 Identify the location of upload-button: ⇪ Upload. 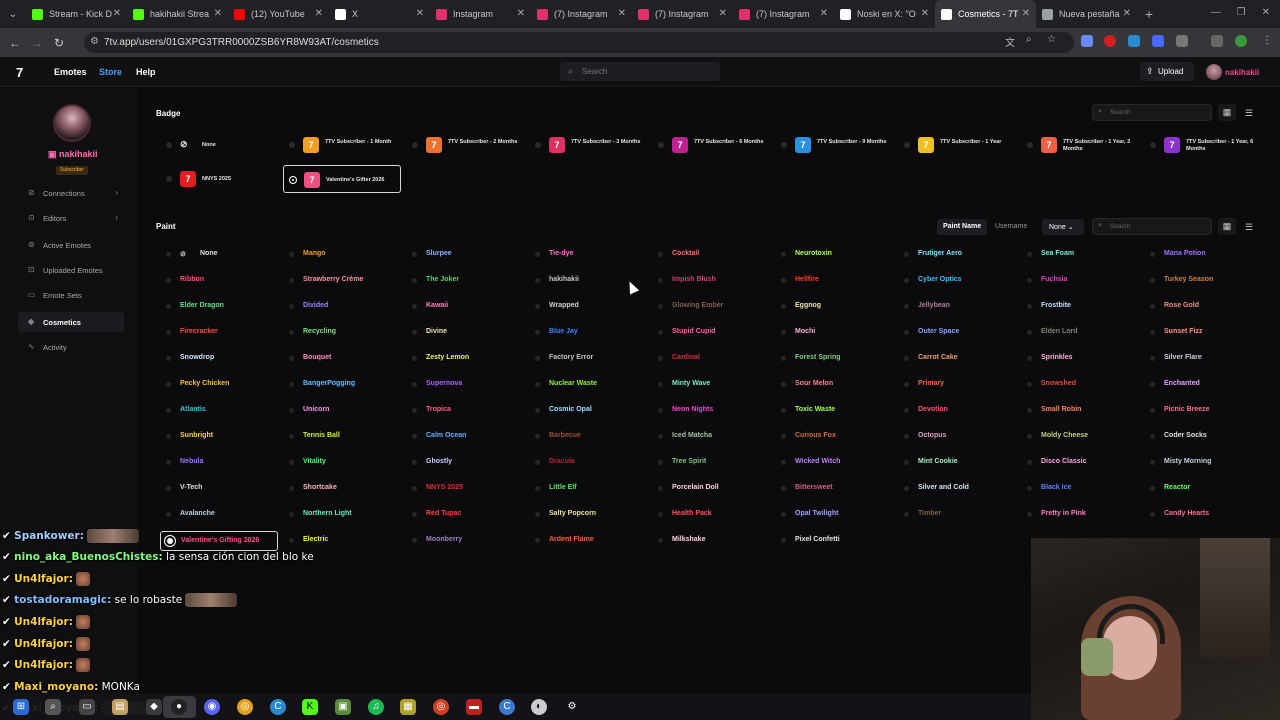
(1167, 71).